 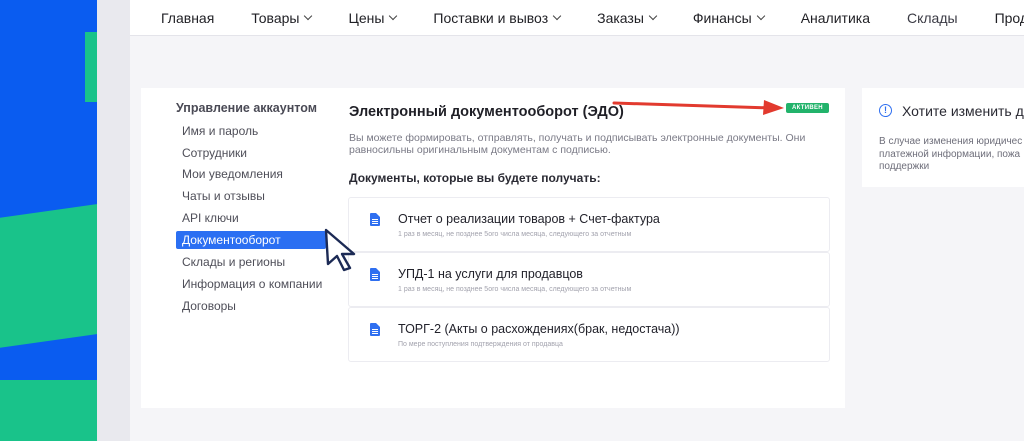 What do you see at coordinates (251, 262) in the screenshot?
I see `sidebar-item-warehouses-regions: Склады и регионы` at bounding box center [251, 262].